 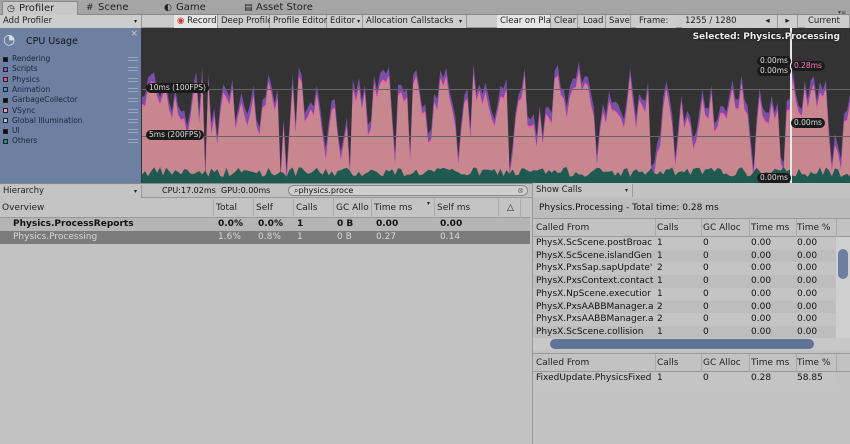 I want to click on legend-item-ui: UI, so click(x=71, y=131).